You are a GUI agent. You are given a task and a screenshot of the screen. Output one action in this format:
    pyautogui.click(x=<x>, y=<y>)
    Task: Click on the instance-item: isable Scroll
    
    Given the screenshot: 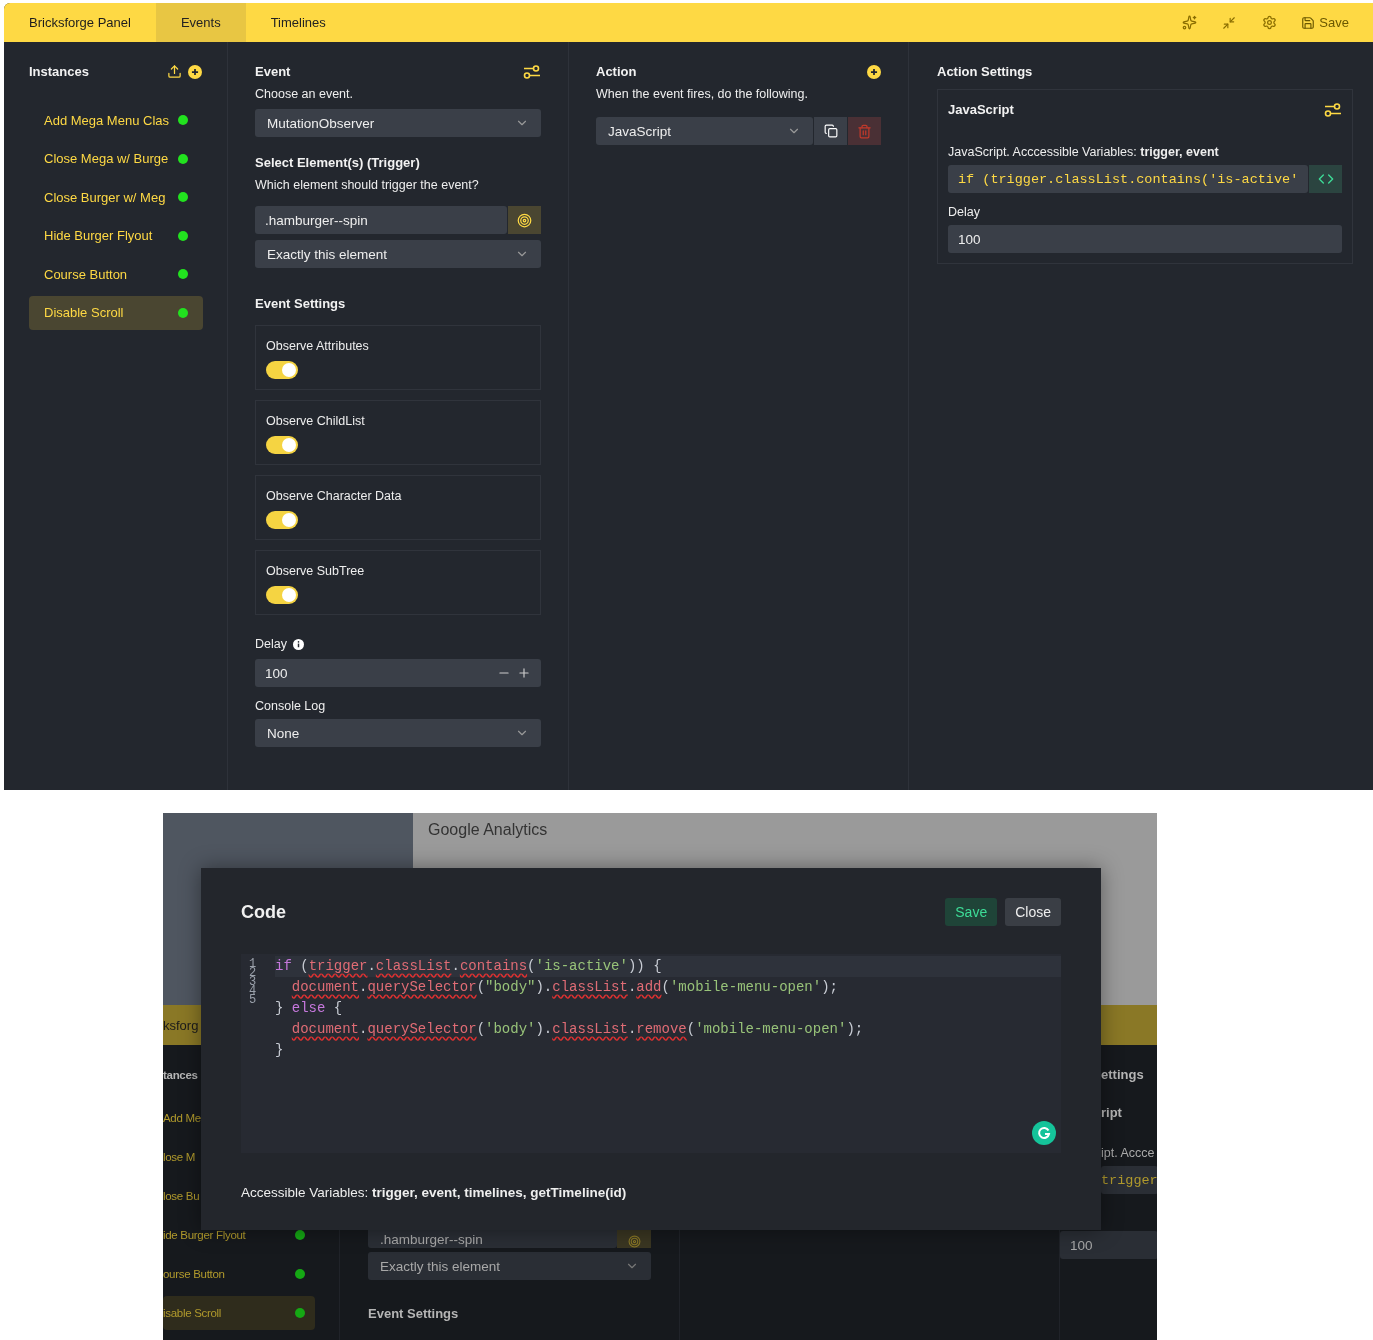 What is the action you would take?
    pyautogui.click(x=239, y=1313)
    